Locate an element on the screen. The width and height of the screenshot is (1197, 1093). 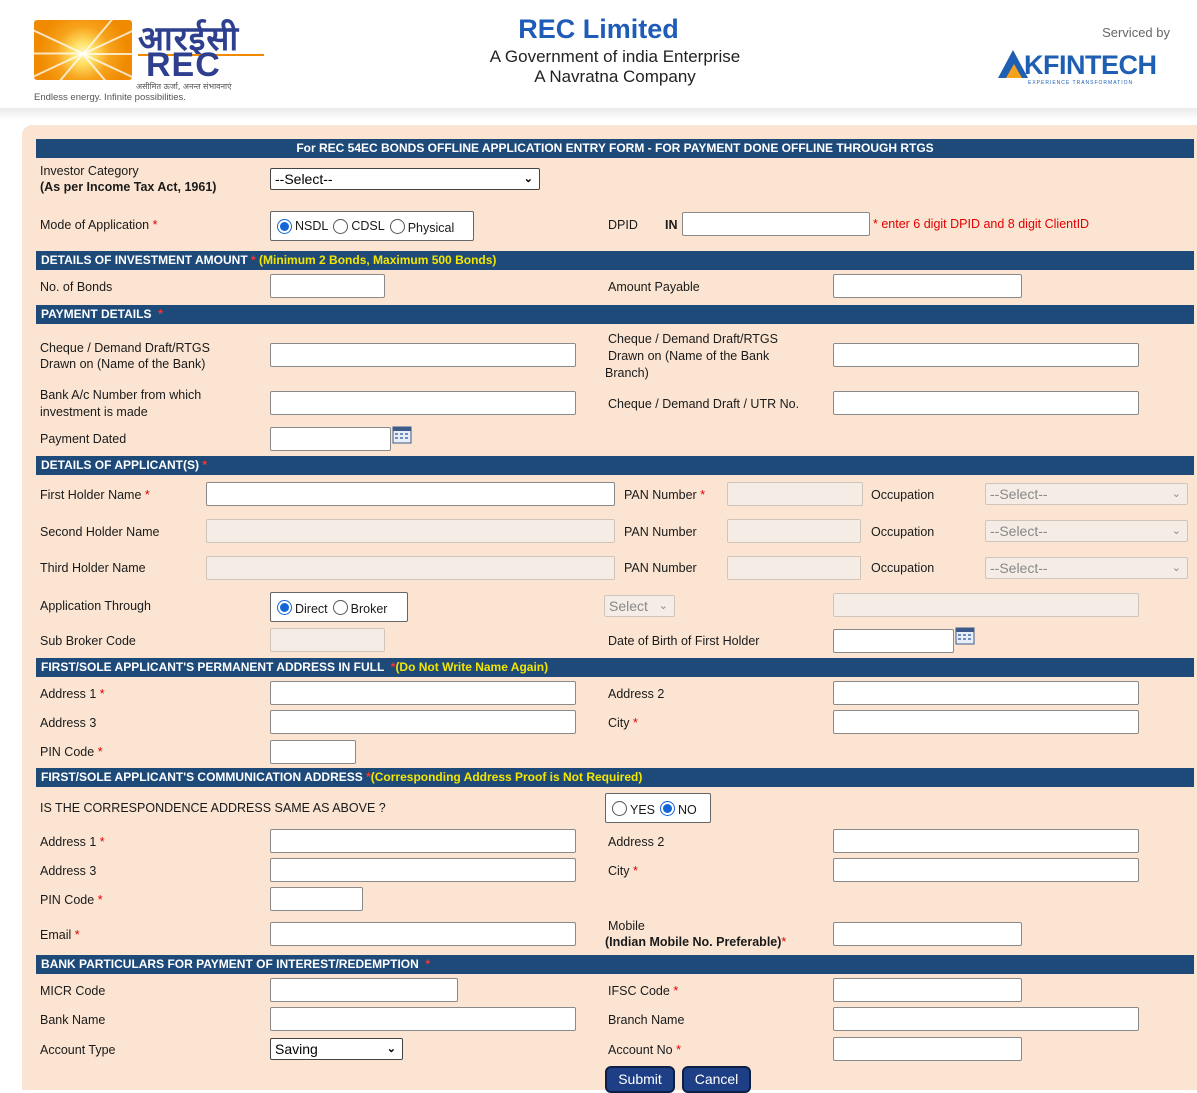
third-holder-pan-input is located at coordinates (794, 568).